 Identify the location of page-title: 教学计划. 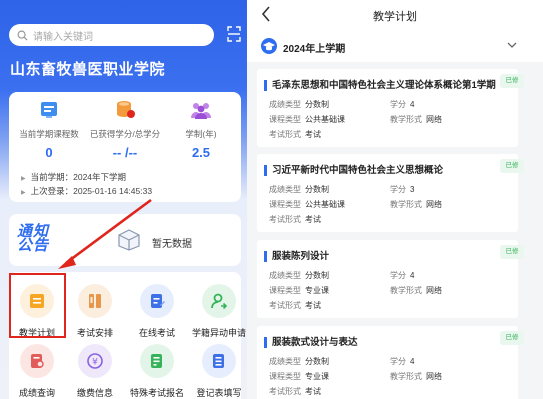
(395, 17).